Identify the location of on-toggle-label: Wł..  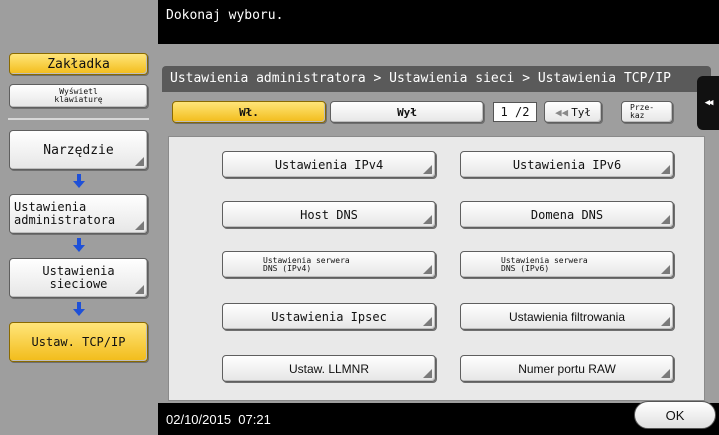
(249, 112).